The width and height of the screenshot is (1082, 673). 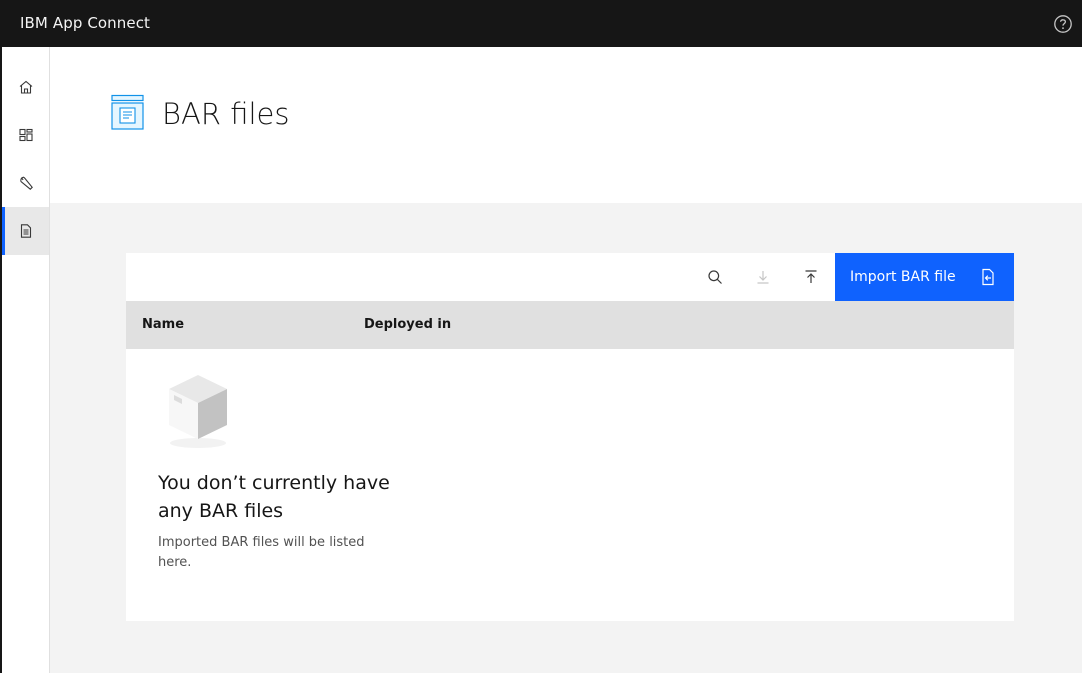 I want to click on dashboard-icon, so click(x=25, y=135).